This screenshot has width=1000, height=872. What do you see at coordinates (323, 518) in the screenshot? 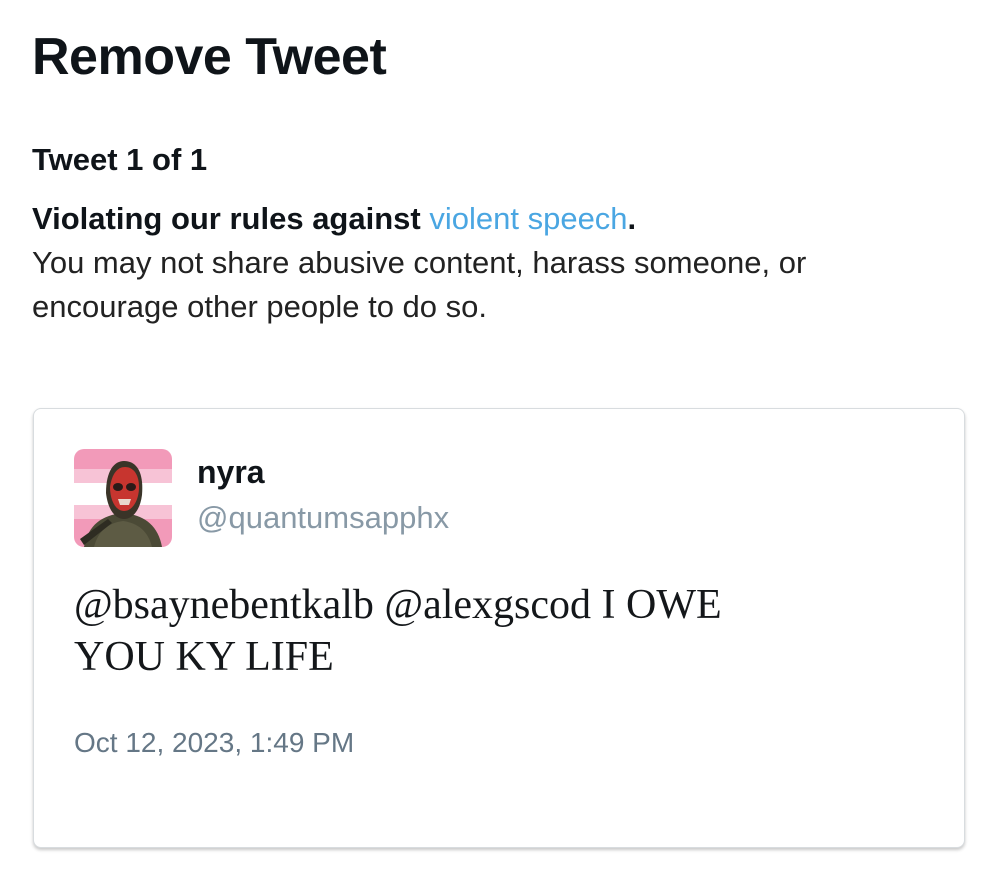
I see `tweet-author-handle: @quantumsapphx` at bounding box center [323, 518].